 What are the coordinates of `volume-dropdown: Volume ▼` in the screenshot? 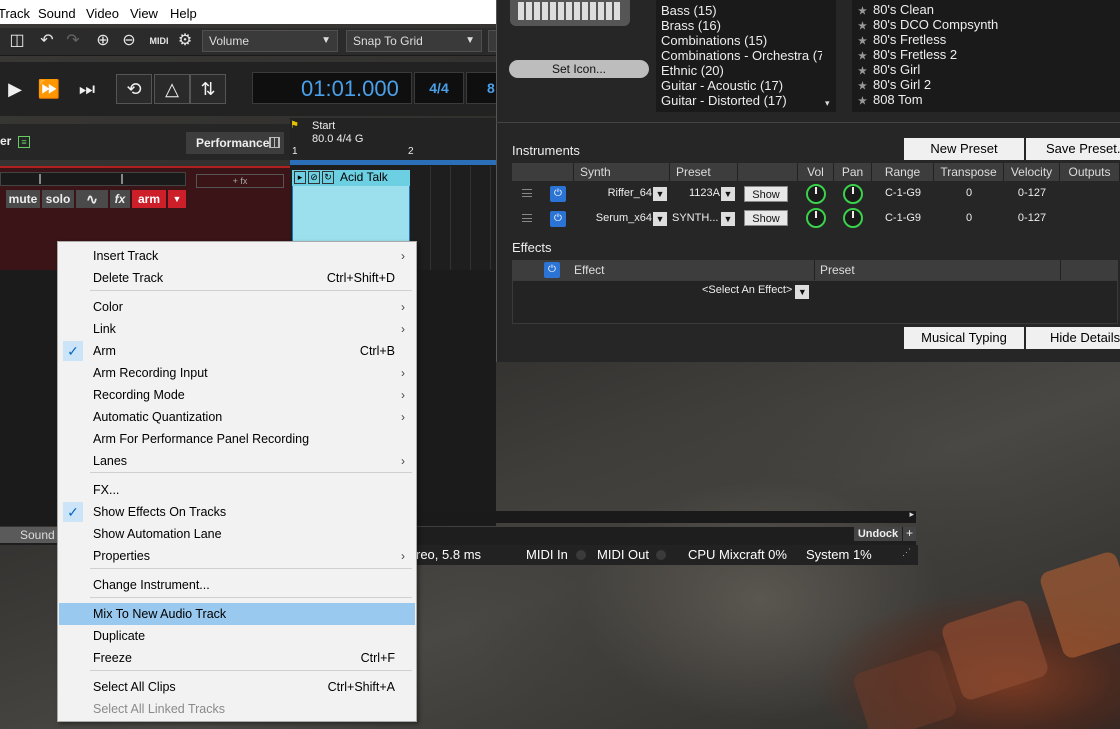 It's located at (270, 41).